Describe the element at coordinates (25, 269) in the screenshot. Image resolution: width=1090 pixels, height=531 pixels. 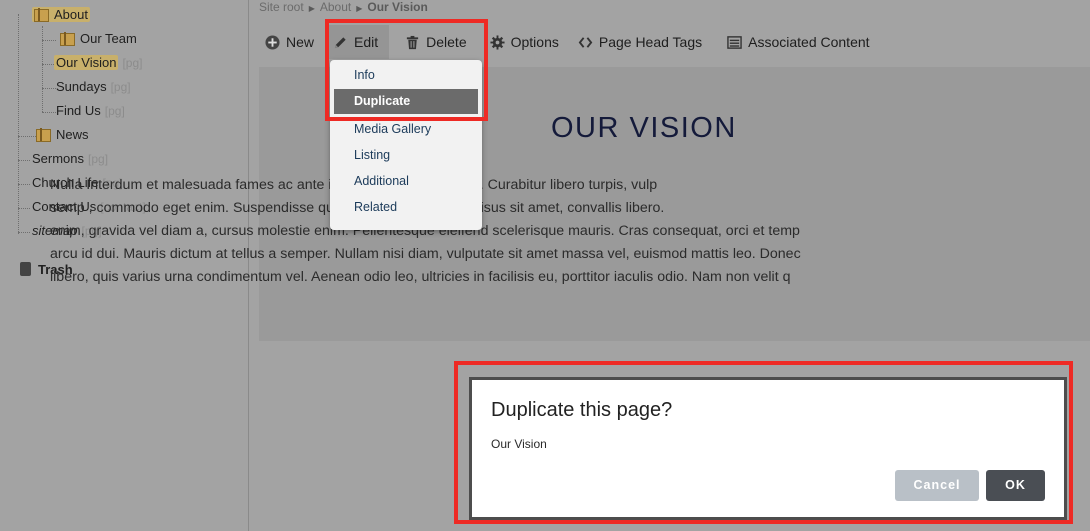
I see `trash-icon` at that location.